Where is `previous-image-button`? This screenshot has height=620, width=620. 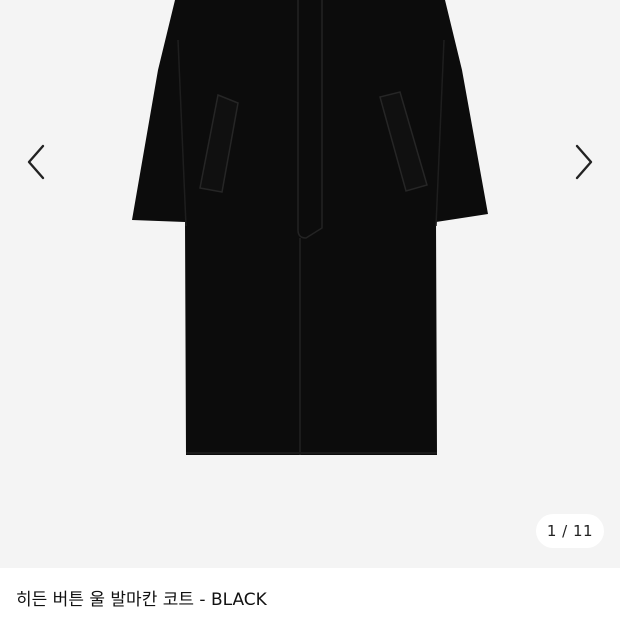 previous-image-button is located at coordinates (36, 162).